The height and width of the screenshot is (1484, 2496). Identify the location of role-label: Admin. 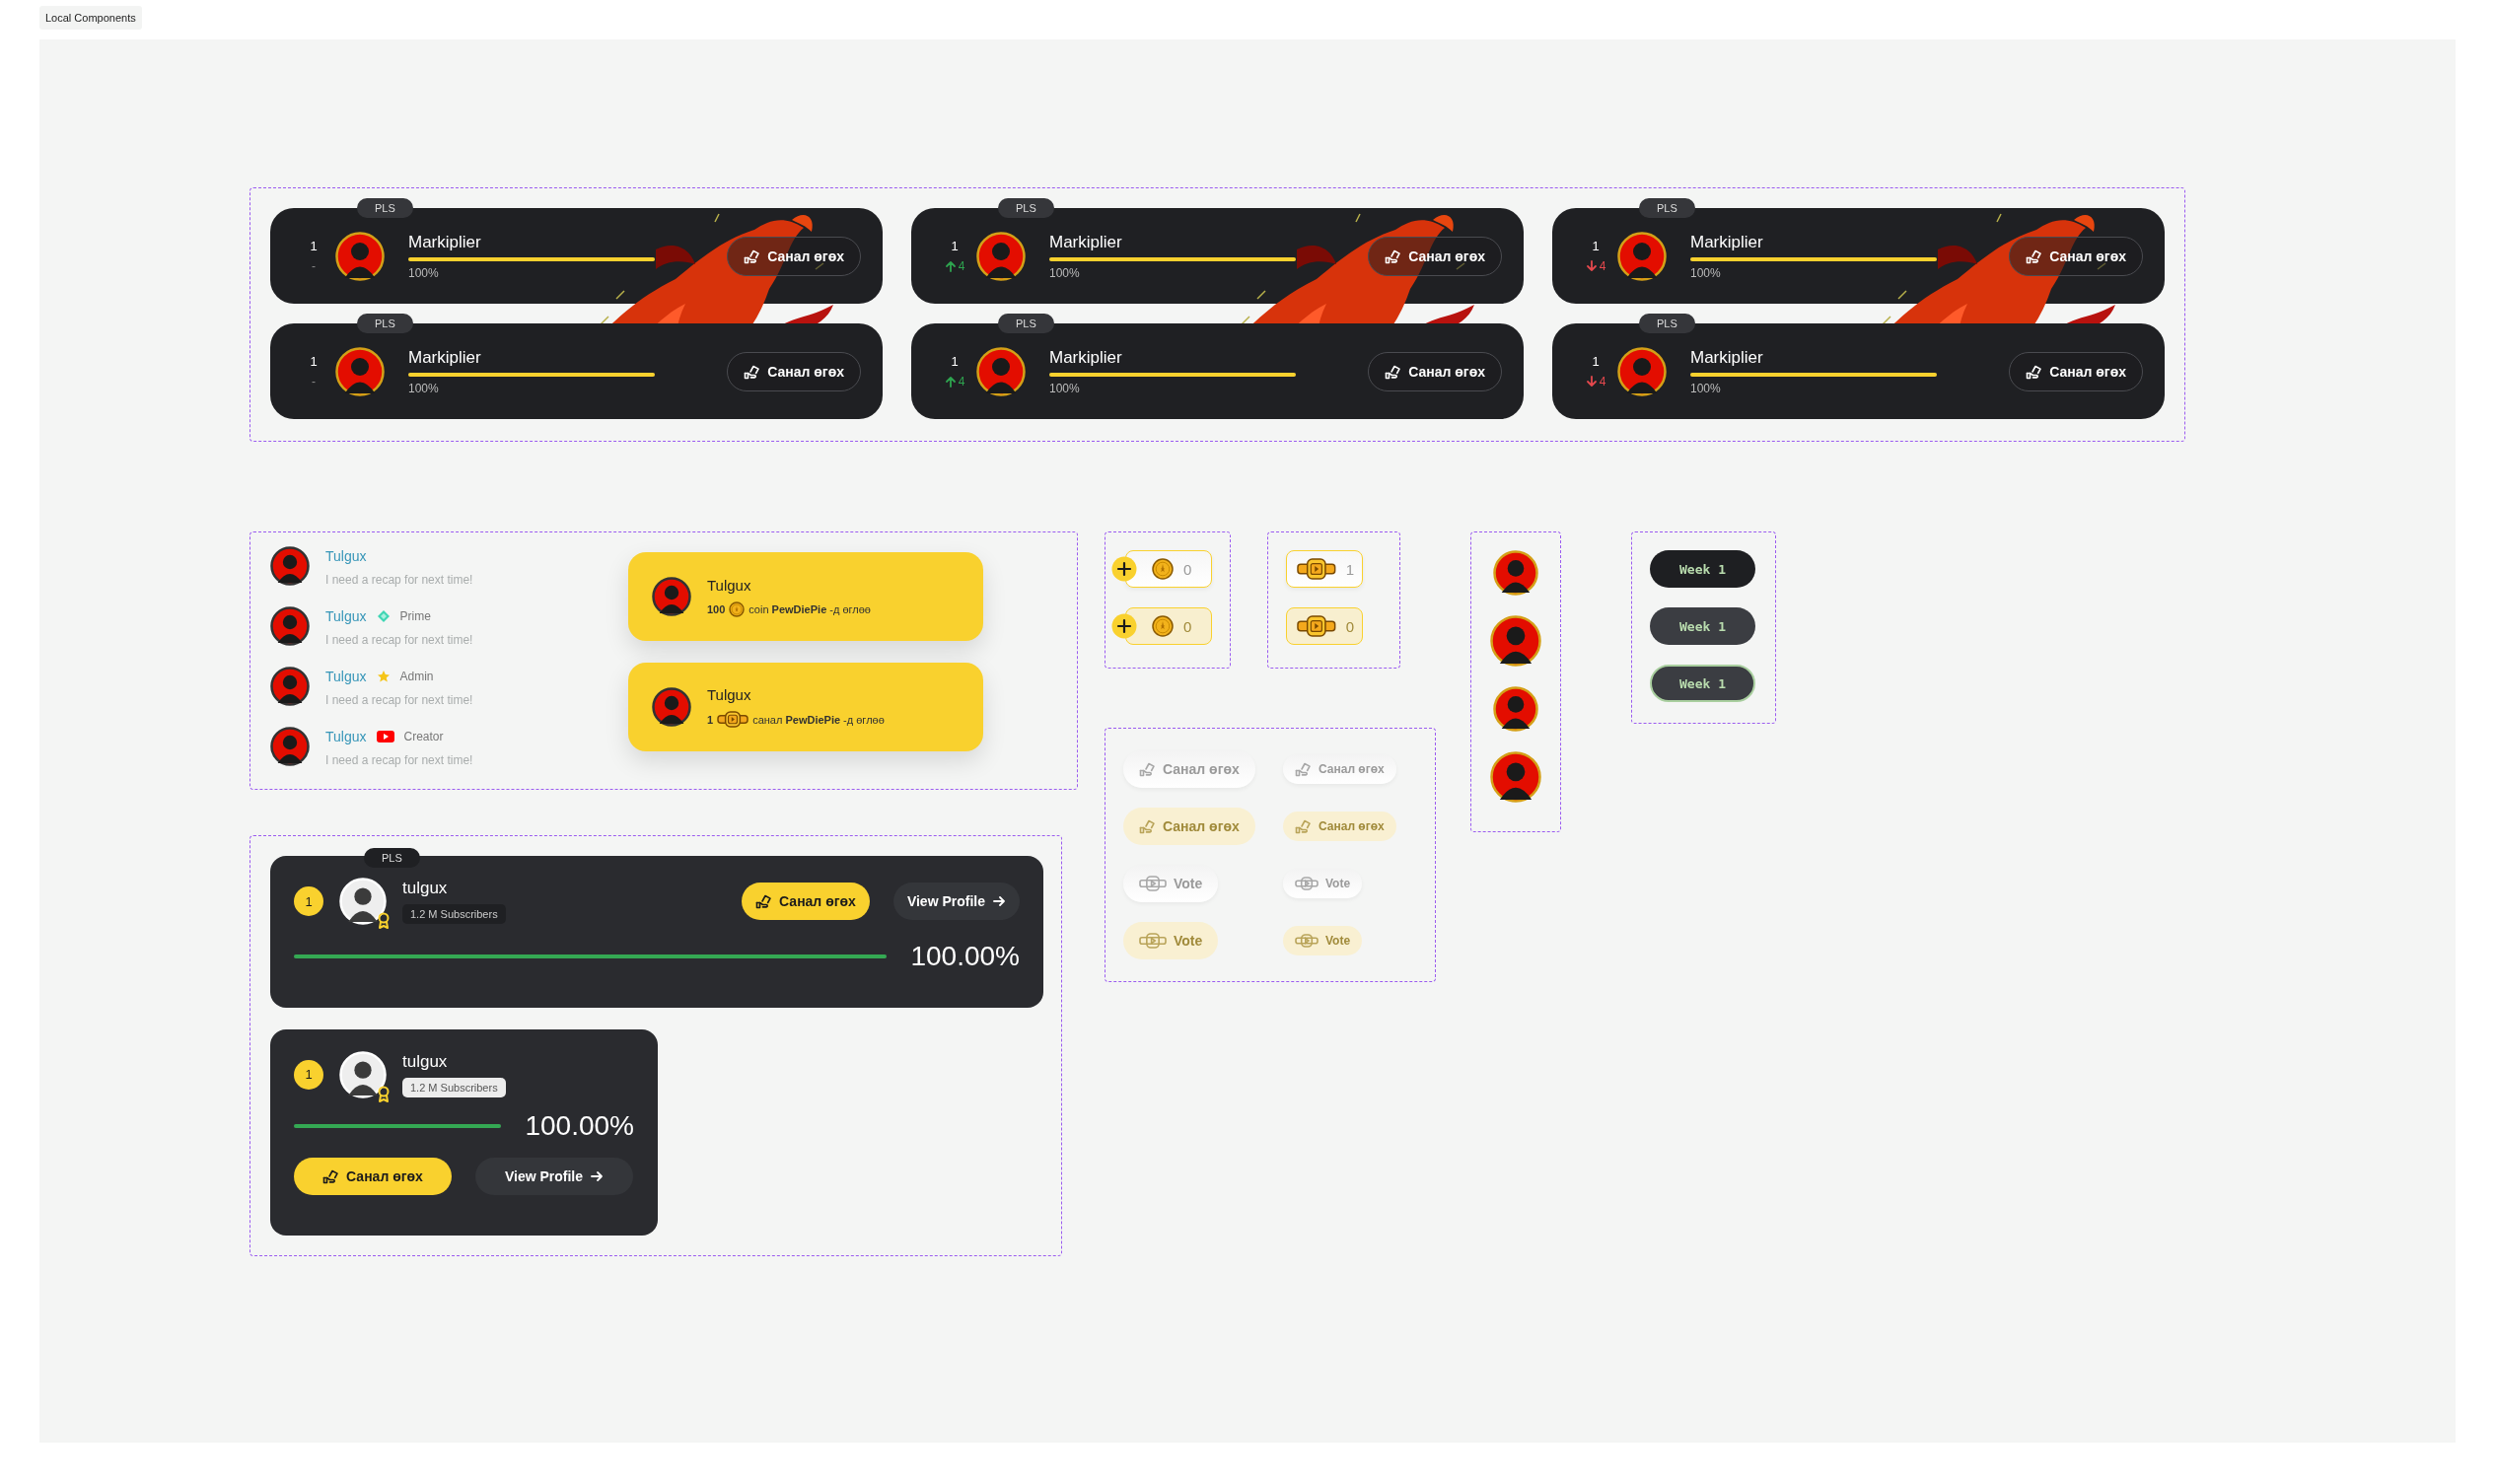
(416, 676).